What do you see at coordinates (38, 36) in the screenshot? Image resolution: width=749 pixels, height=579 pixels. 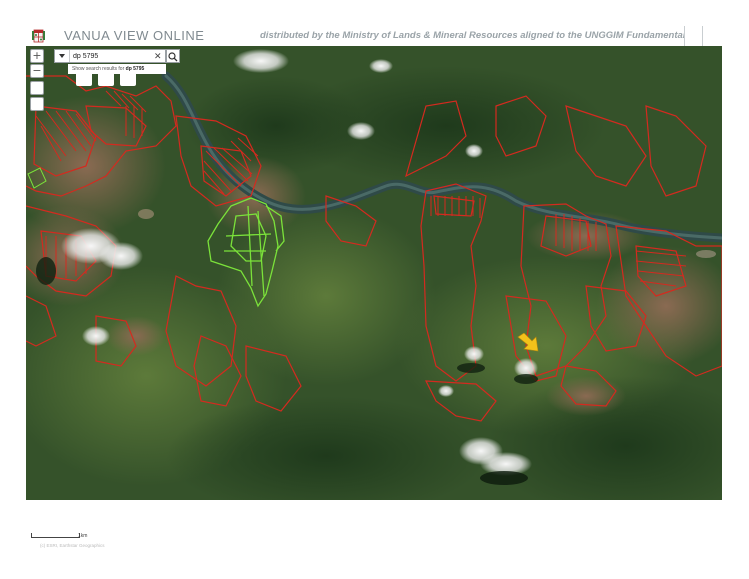 I see `fiji-coat-of-arms-icon` at bounding box center [38, 36].